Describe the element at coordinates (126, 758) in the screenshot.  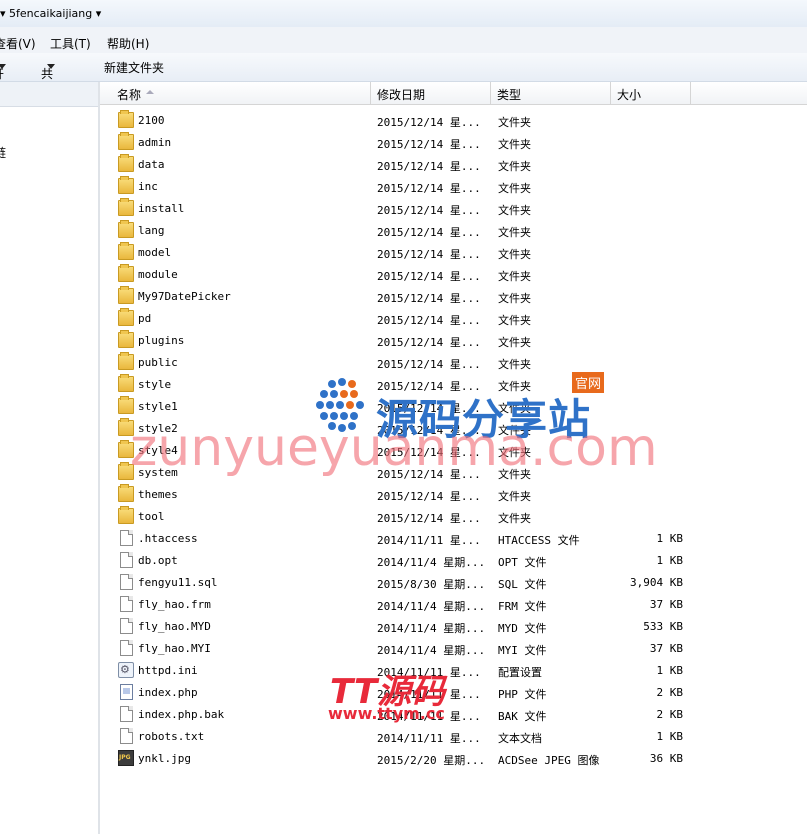
I see `image-file-icon` at that location.